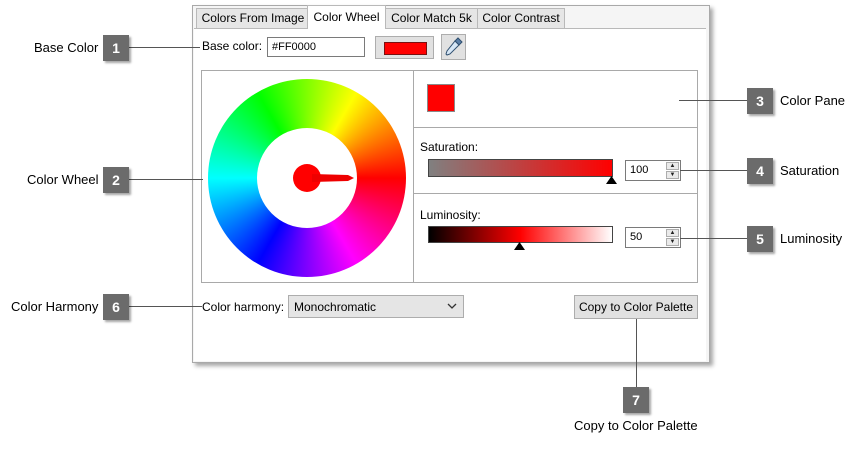  What do you see at coordinates (636, 237) in the screenshot?
I see `luminosity-value: 50` at bounding box center [636, 237].